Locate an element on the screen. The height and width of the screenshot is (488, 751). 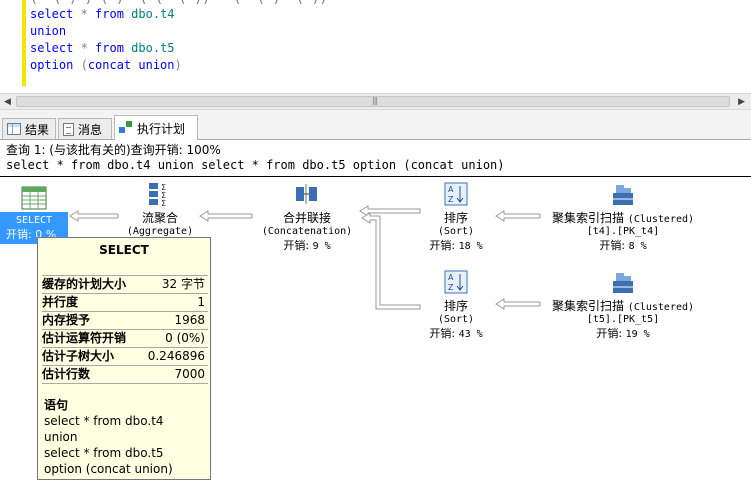
sort-t4-name: 排序 is located at coordinates (455, 218).